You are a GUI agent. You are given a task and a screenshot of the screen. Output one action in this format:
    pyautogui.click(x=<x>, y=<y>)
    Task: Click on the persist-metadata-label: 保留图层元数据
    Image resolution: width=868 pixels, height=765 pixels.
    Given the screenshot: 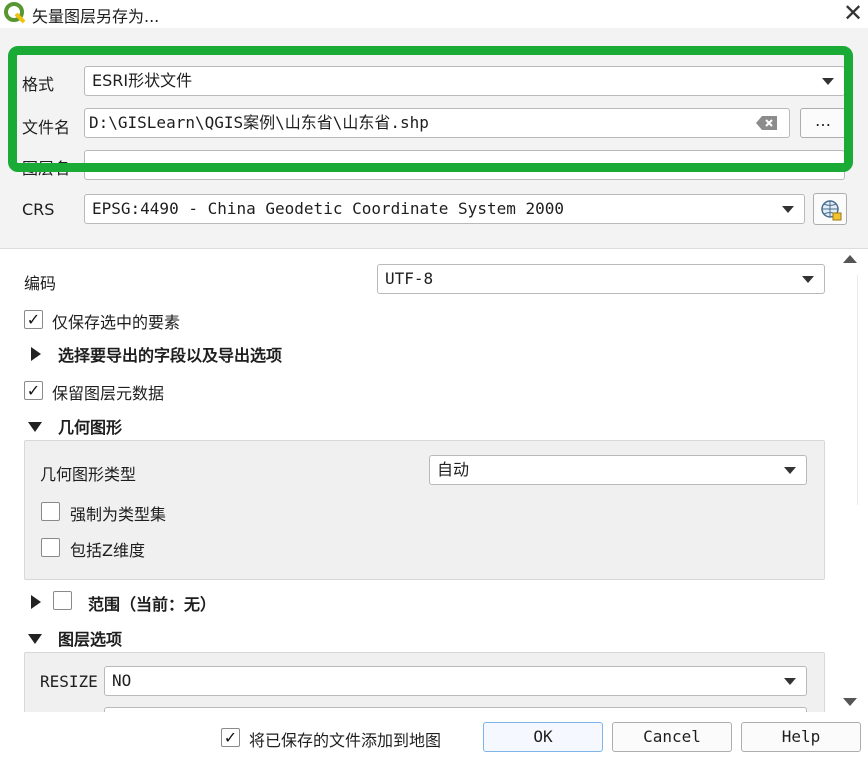 What is the action you would take?
    pyautogui.click(x=108, y=393)
    